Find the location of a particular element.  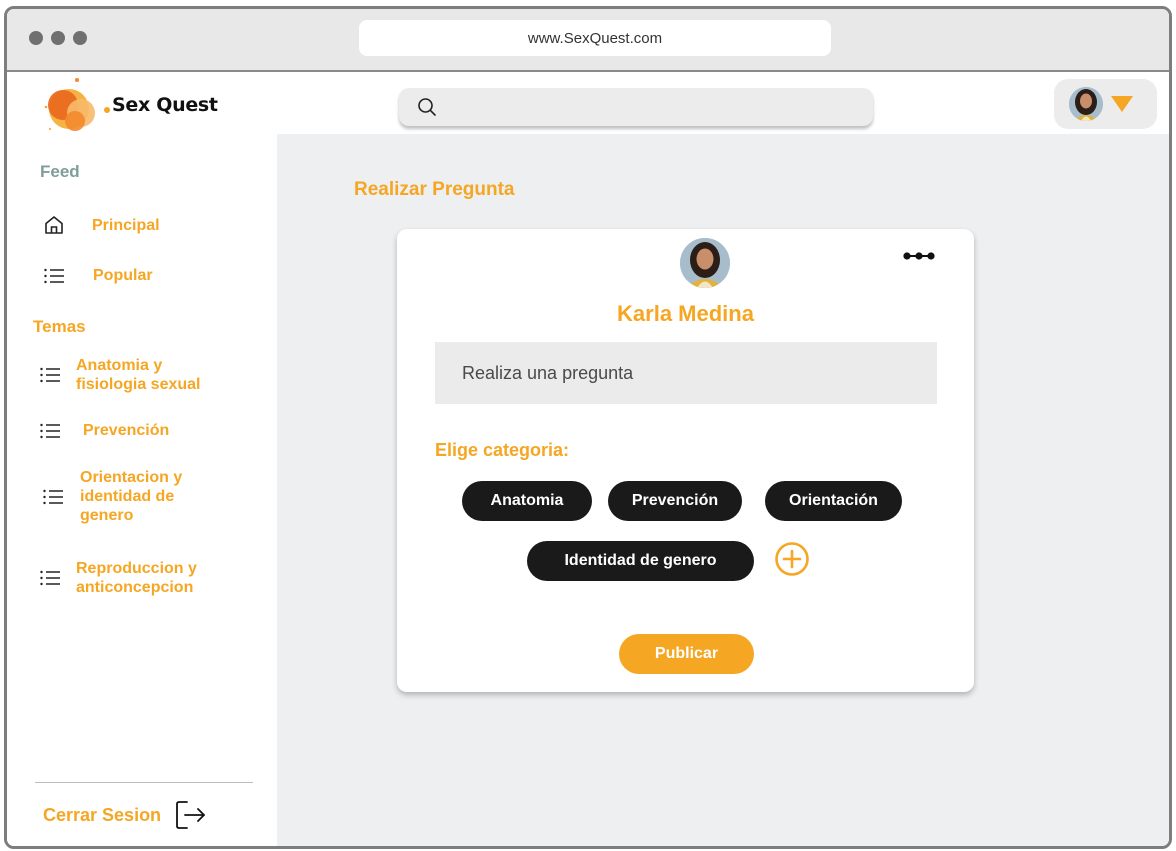

sidebar-item-orientacion: Orientacion y identidad de genero is located at coordinates (143, 496).